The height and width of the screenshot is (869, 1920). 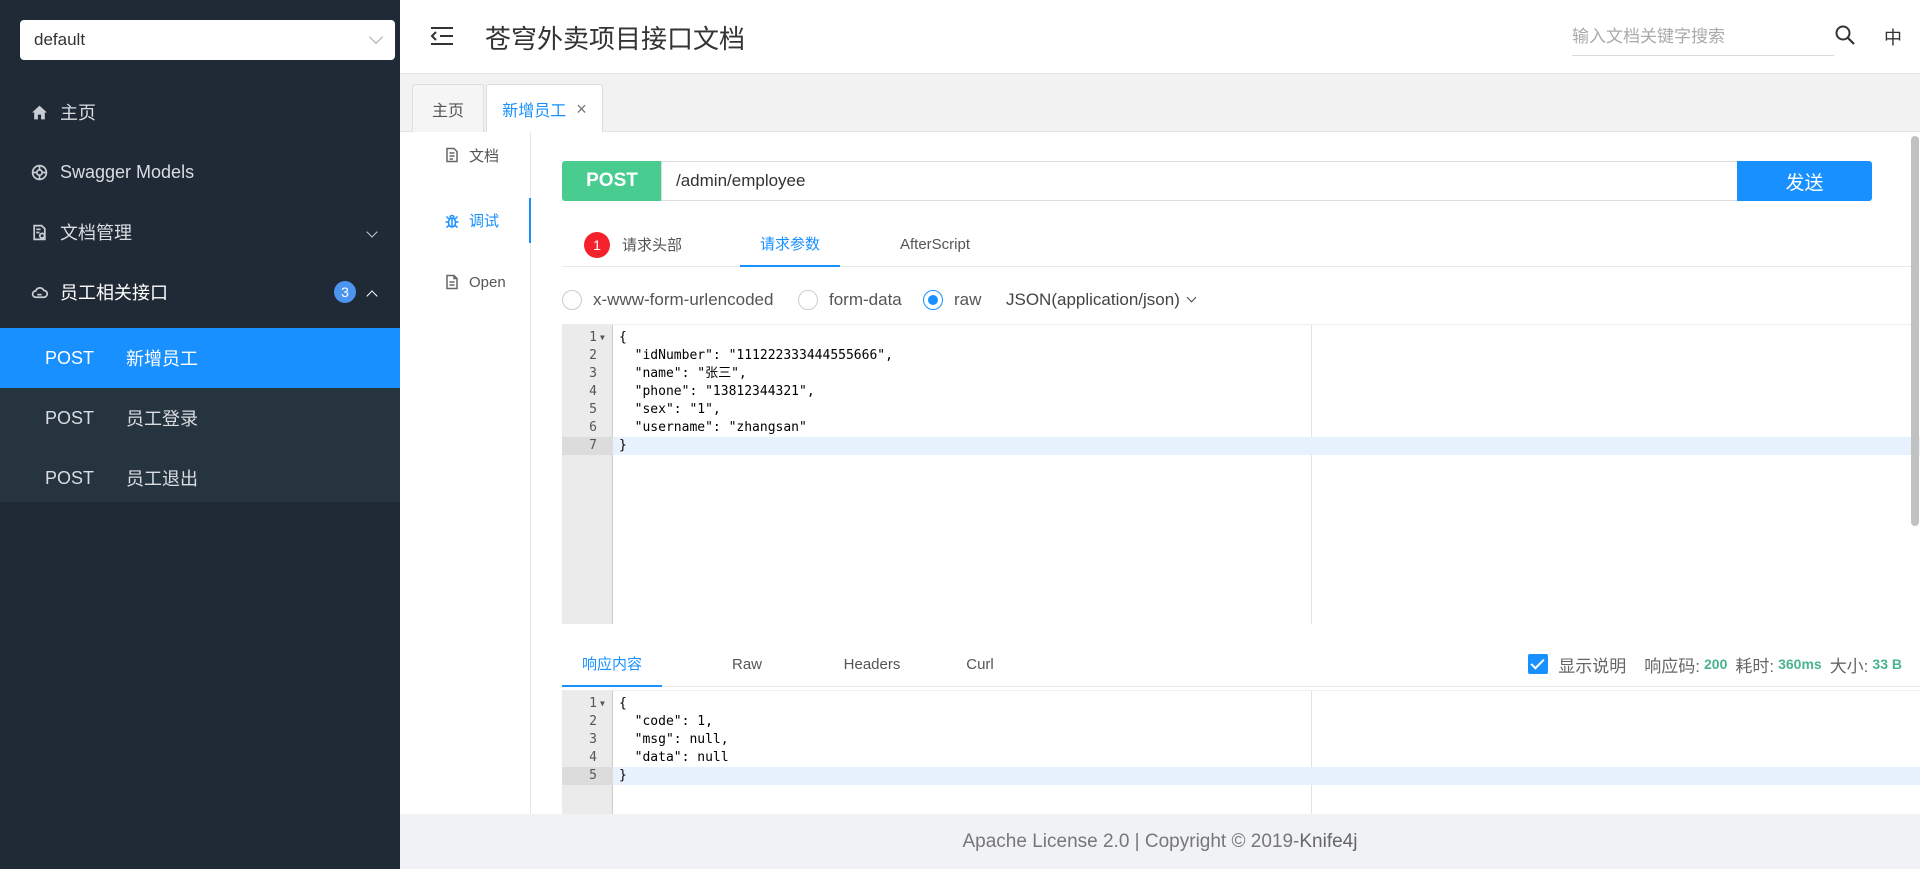 I want to click on tabs-bar: 主页 新增员工 ×, so click(x=1160, y=103).